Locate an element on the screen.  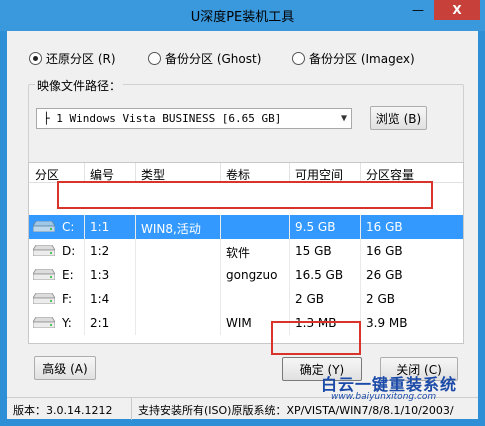
image-path-select: ├ 1 Windows Vista BUSINESS [6.65 GB] ▼ is located at coordinates (194, 118).